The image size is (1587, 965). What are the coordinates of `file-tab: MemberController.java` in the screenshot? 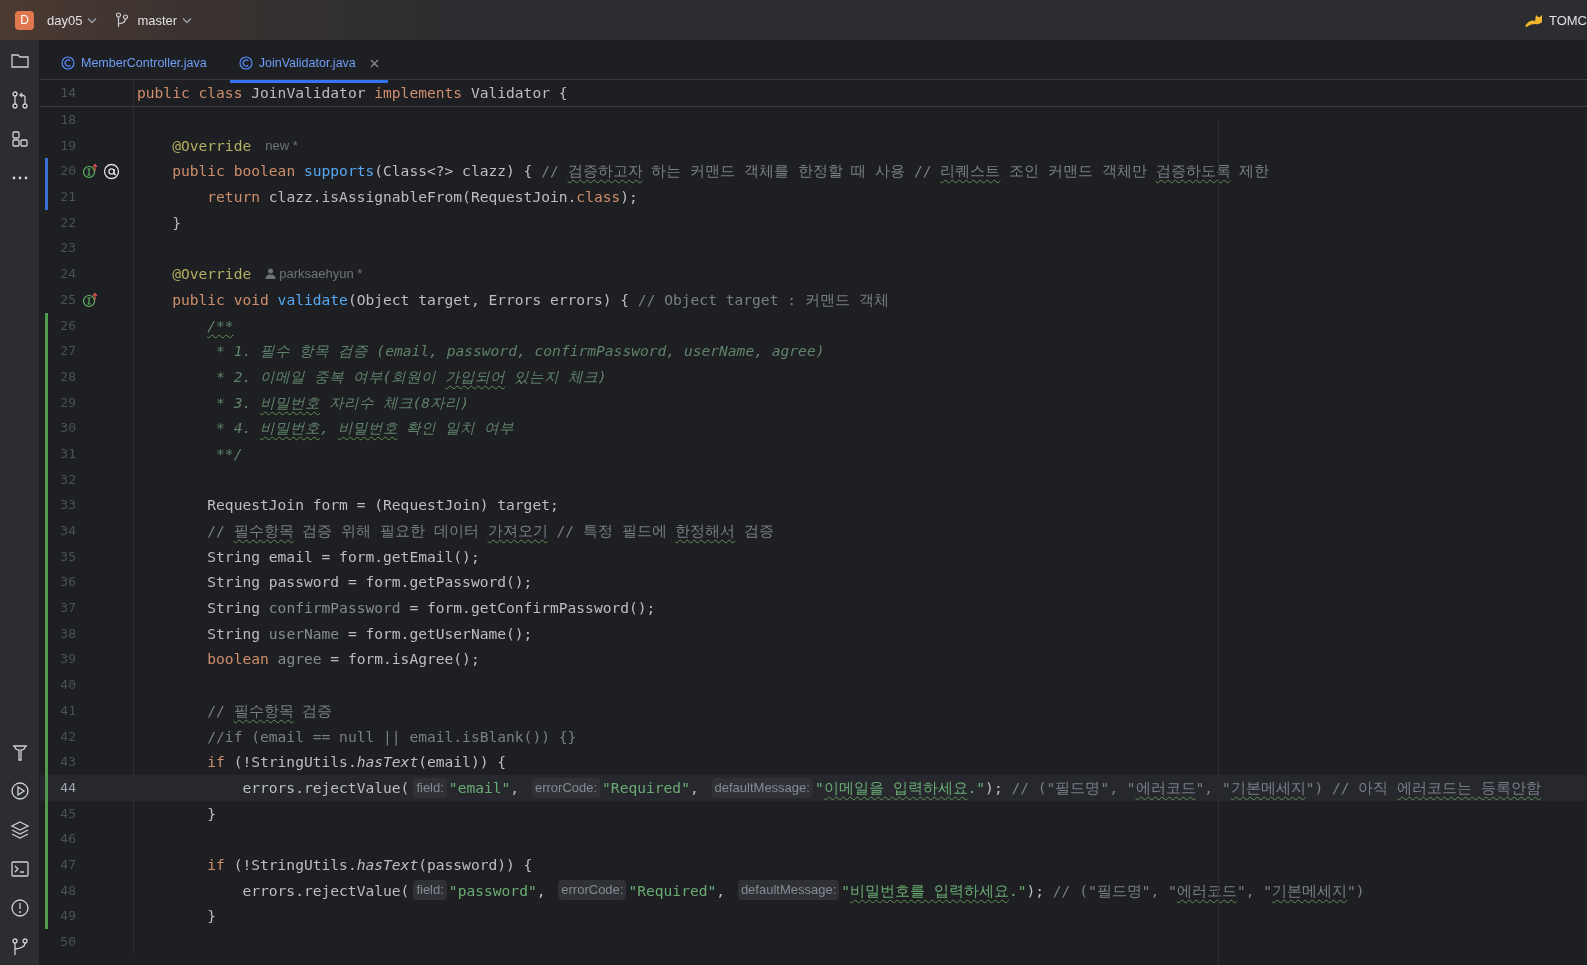 It's located at (134, 63).